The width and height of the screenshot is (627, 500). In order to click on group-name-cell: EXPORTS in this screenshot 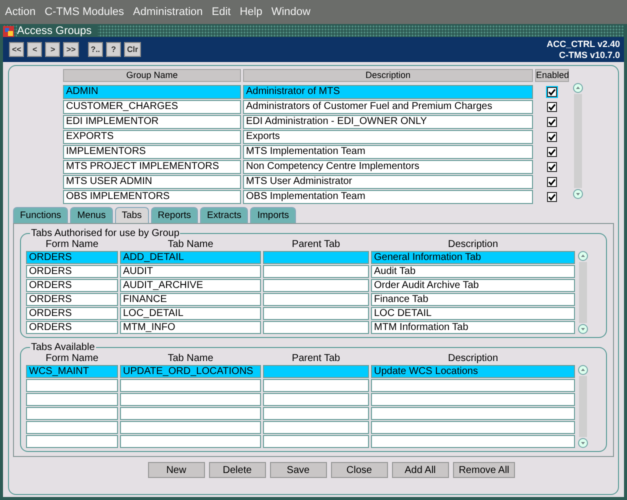, I will do `click(152, 137)`.